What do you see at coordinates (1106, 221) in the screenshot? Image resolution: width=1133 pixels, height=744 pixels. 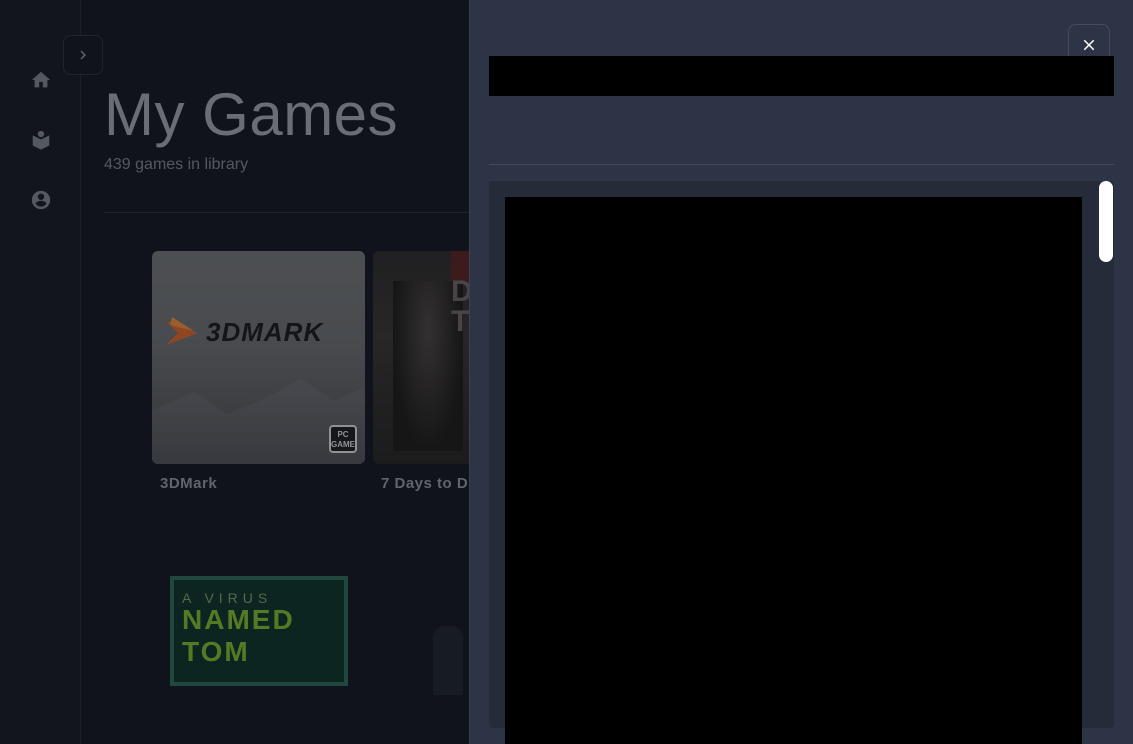 I see `drawer-scrollbar-thumb` at bounding box center [1106, 221].